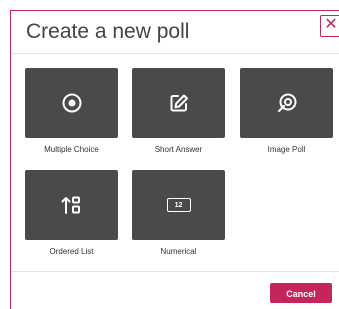 The height and width of the screenshot is (309, 339). I want to click on numerical-icon: 12, so click(178, 205).